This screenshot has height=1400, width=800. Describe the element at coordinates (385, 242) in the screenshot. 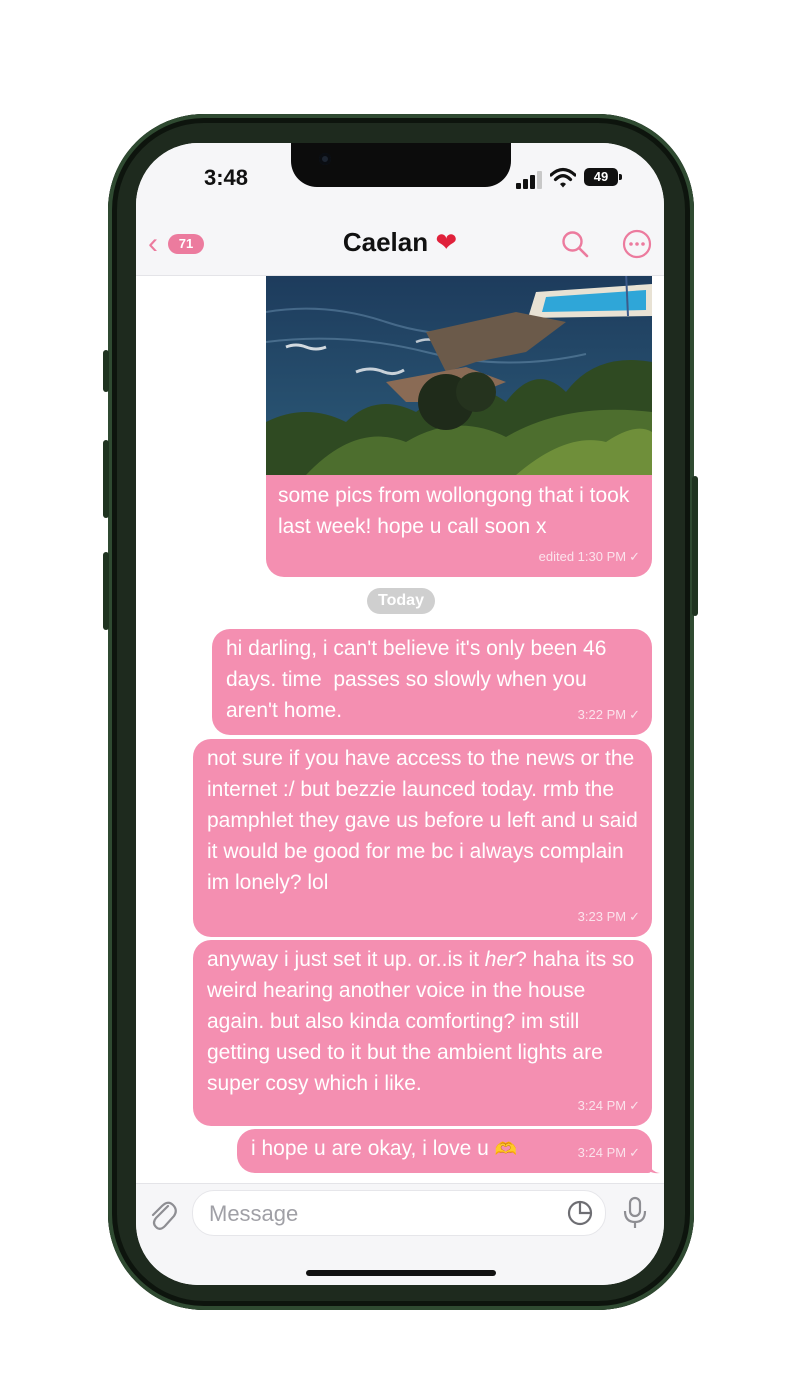

I see `contact-name: Caelan` at that location.